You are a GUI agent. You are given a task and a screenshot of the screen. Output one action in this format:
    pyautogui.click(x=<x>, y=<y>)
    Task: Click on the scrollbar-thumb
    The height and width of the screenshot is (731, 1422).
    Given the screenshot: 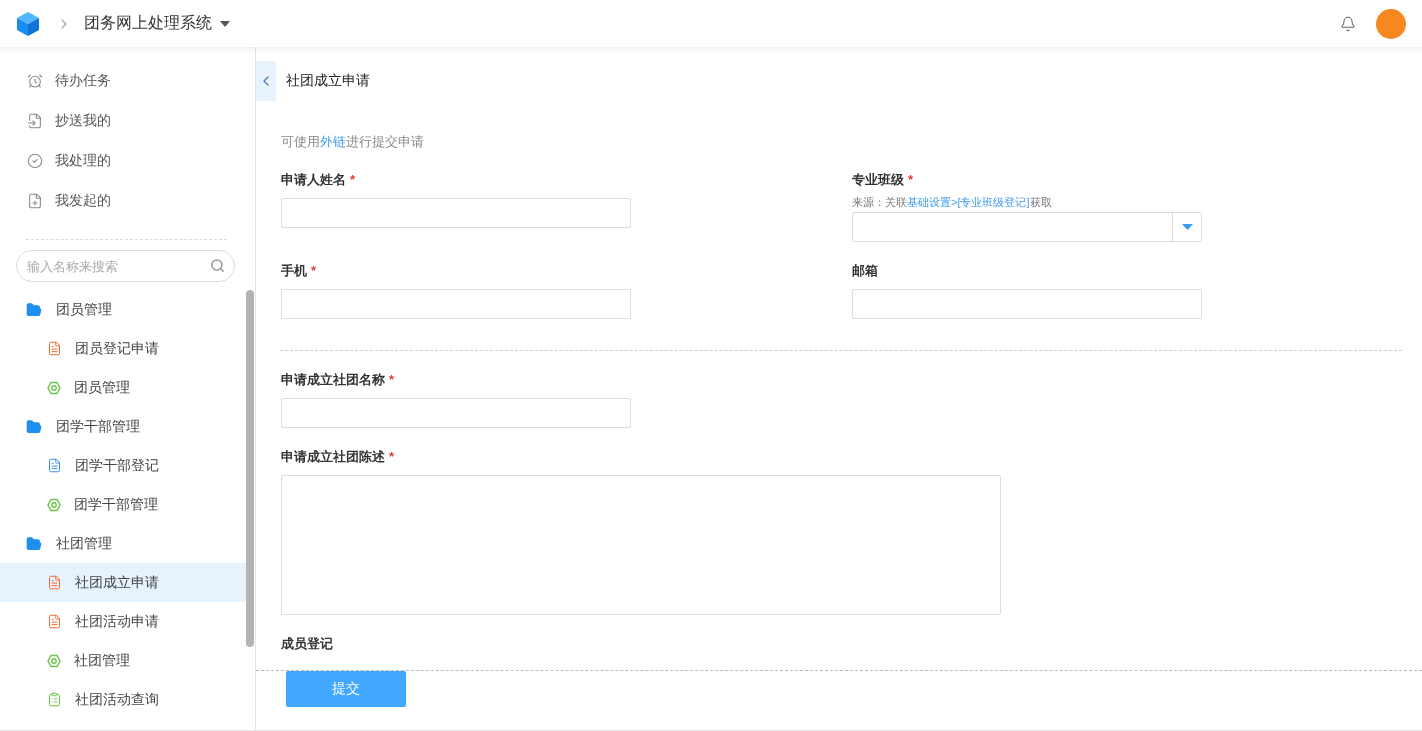 What is the action you would take?
    pyautogui.click(x=250, y=468)
    